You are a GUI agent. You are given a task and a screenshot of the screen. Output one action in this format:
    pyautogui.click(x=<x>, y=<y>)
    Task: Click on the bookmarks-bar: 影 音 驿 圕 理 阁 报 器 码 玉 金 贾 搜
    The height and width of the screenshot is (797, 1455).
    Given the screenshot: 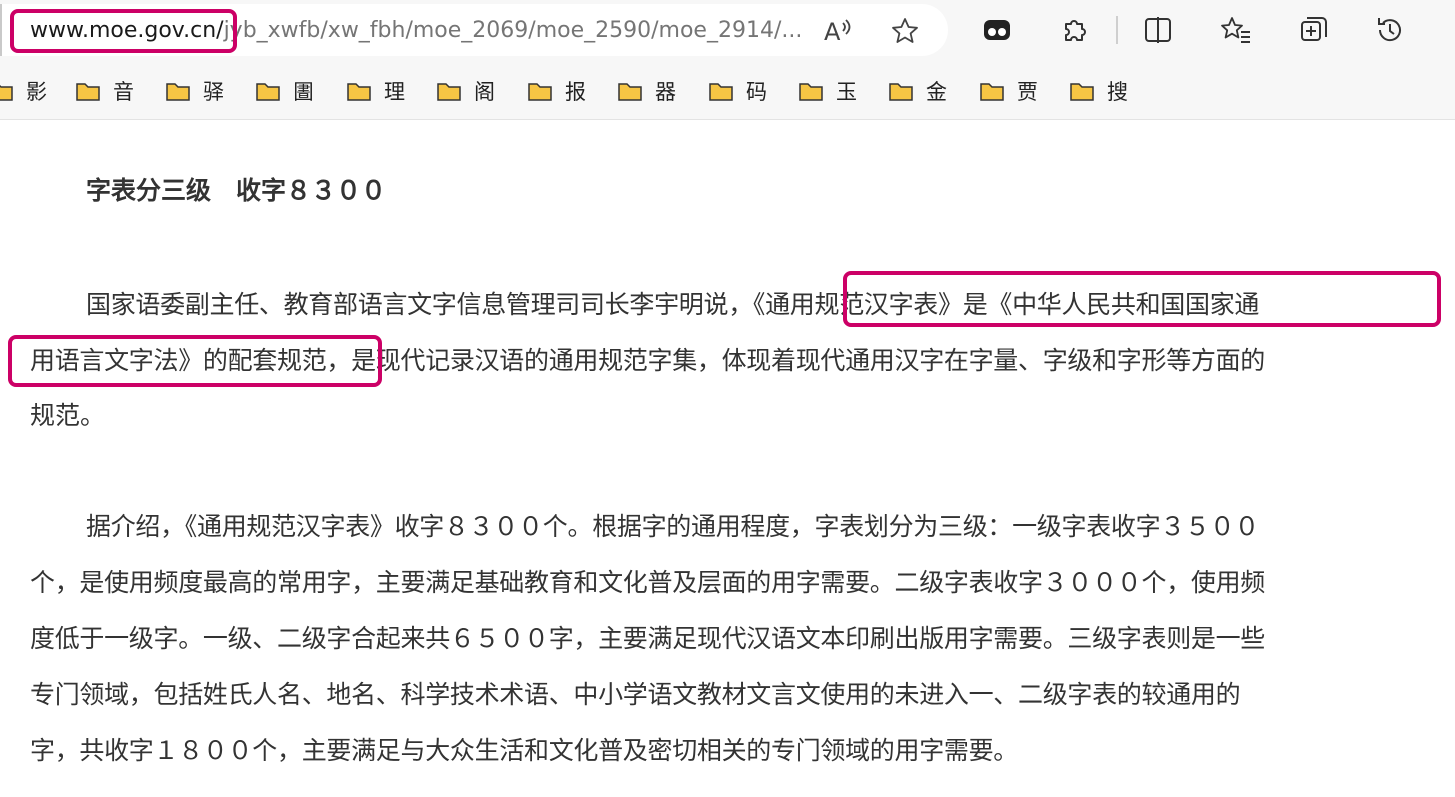 What is the action you would take?
    pyautogui.click(x=727, y=91)
    